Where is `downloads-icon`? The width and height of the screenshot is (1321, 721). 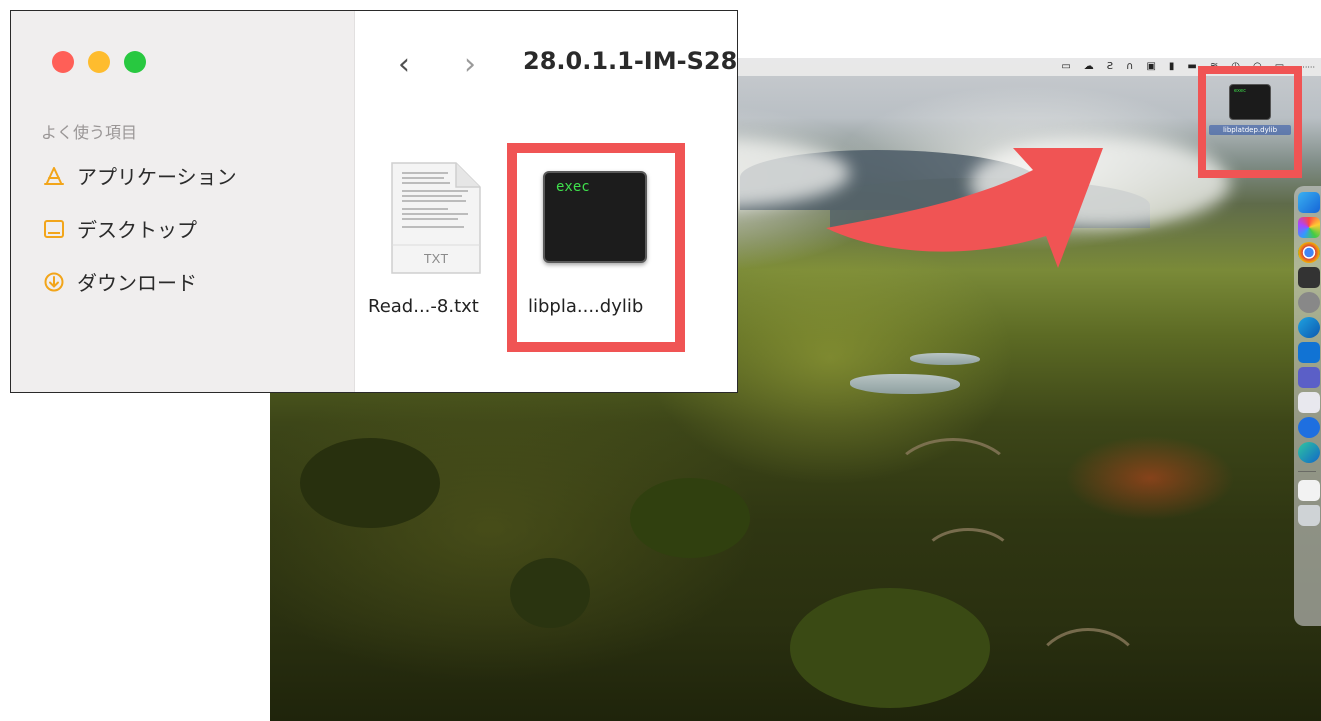
downloads-icon is located at coordinates (54, 282).